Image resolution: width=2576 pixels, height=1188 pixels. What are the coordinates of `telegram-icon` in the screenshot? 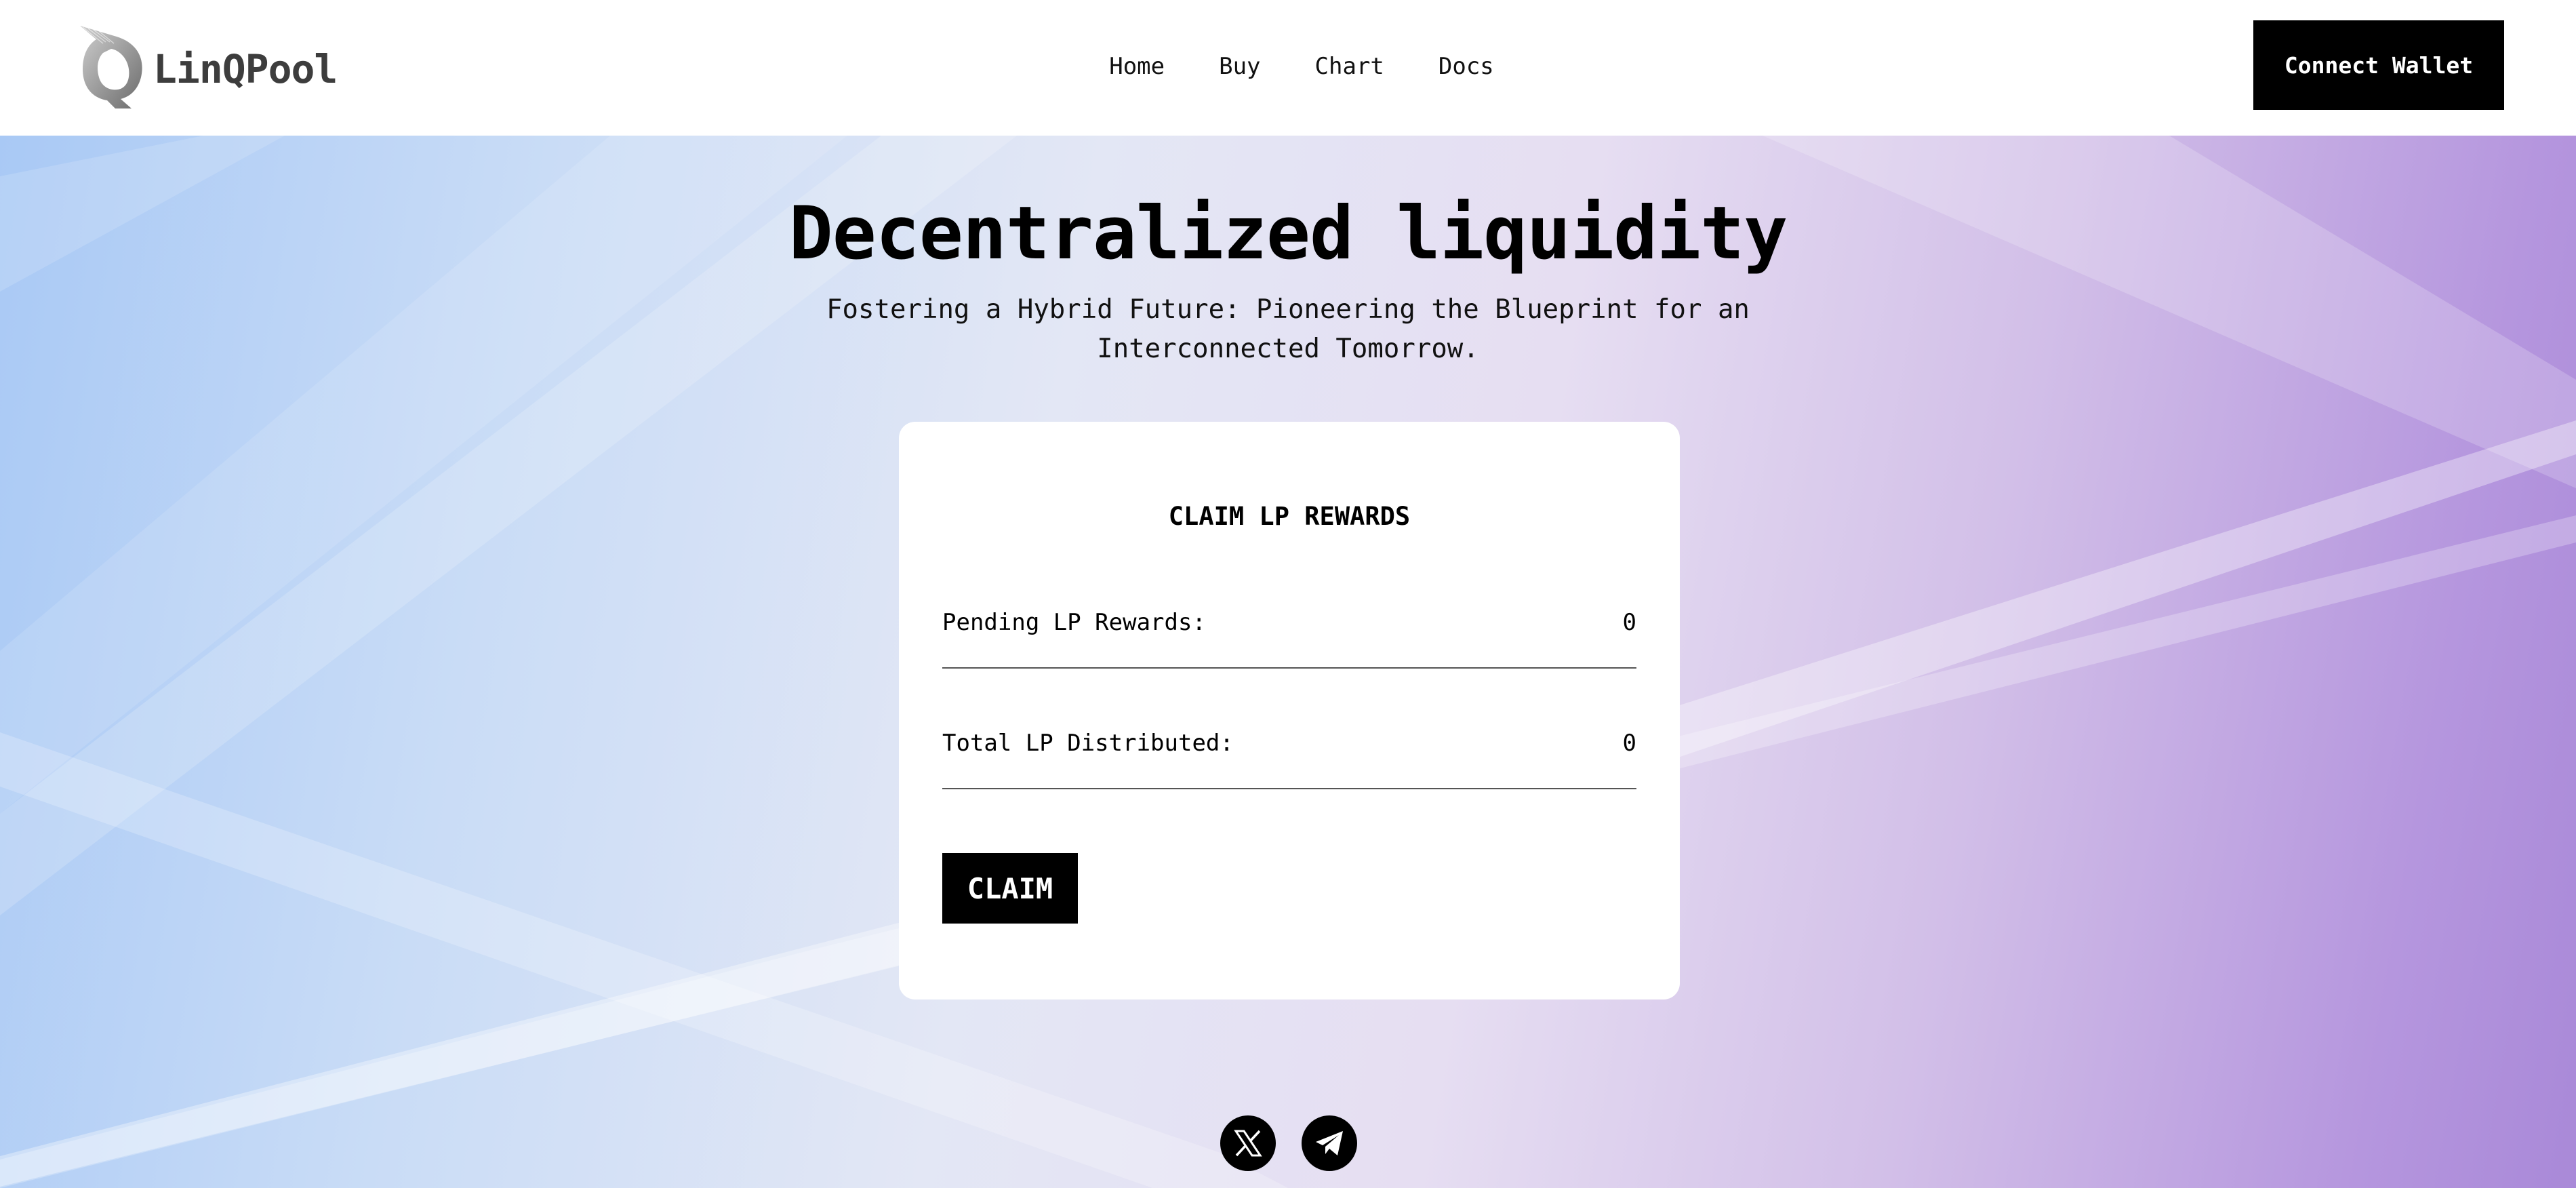 It's located at (1329, 1143).